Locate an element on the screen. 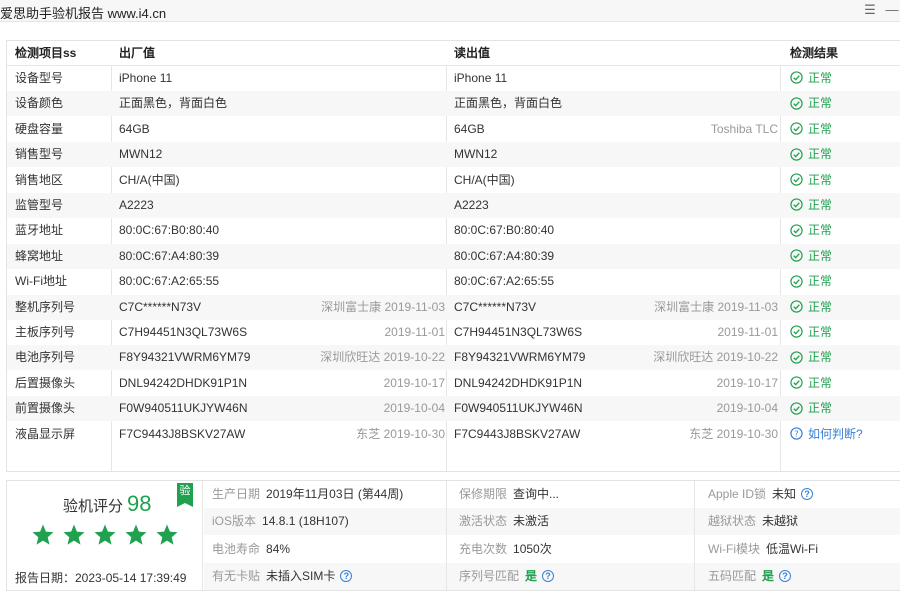  factory-extra: 深圳欣旺达 2019-10-22 is located at coordinates (382, 357).